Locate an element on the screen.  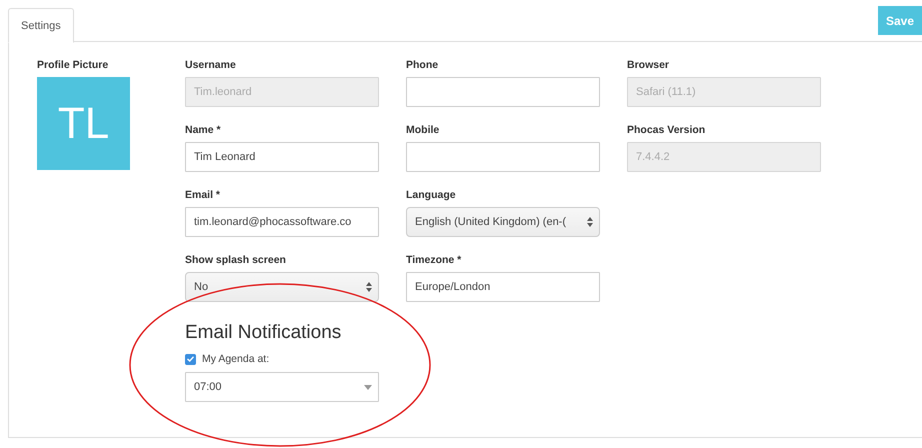
field-label: Name * is located at coordinates (203, 130).